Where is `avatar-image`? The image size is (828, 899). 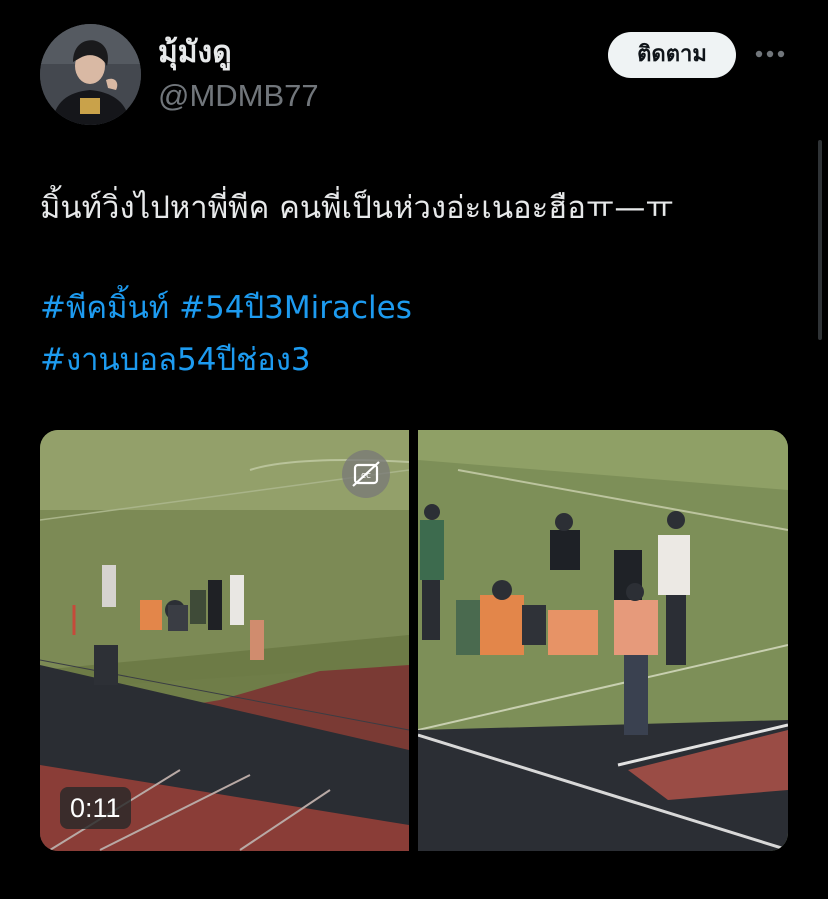
avatar-image is located at coordinates (90, 74).